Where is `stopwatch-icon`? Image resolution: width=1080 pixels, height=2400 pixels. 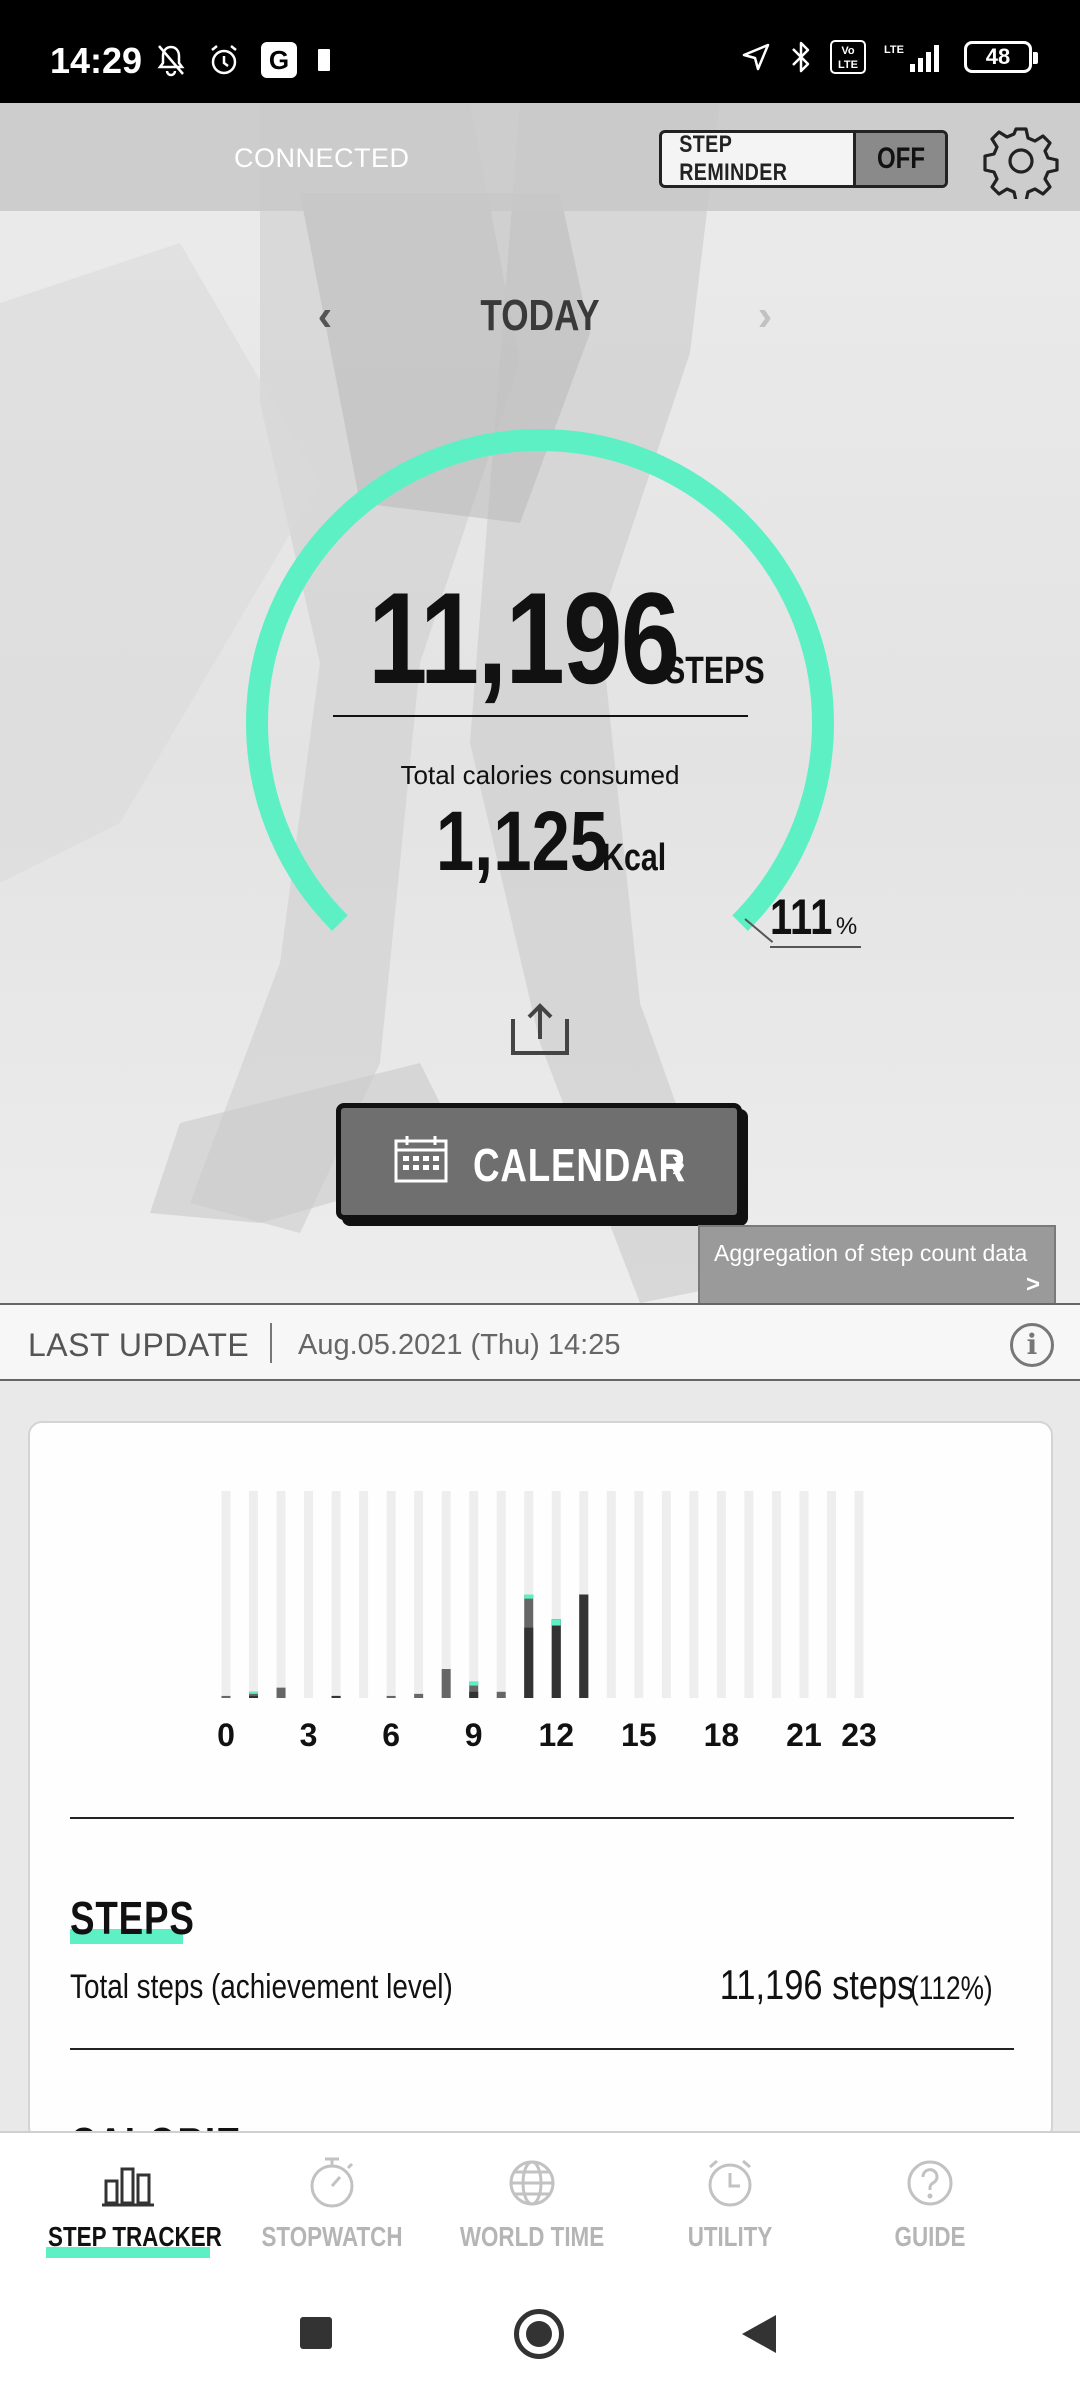 stopwatch-icon is located at coordinates (332, 2182).